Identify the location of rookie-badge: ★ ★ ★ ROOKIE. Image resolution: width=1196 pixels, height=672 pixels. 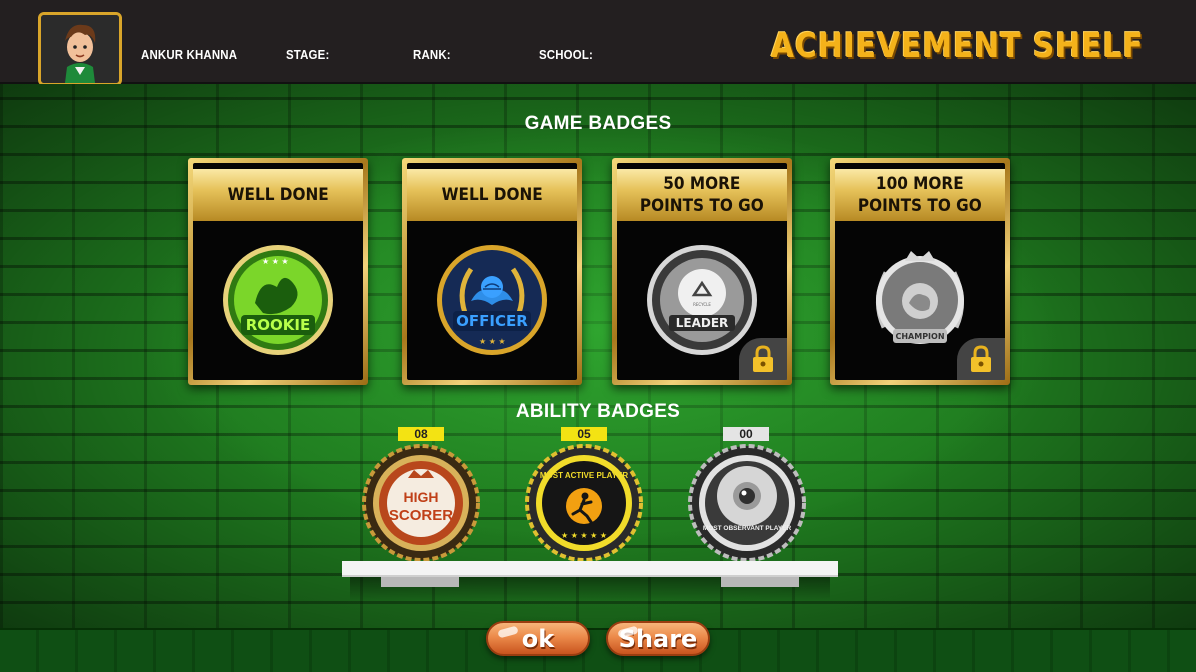
(278, 300).